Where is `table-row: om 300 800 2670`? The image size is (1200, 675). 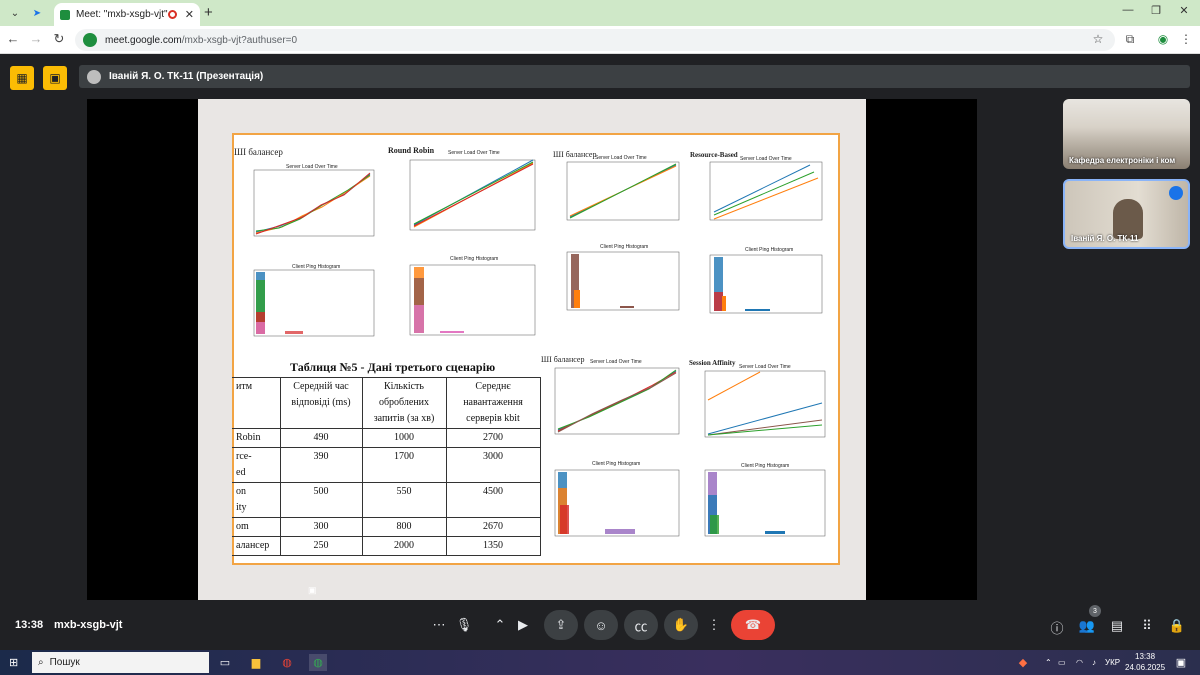
table-row: om 300 800 2670 is located at coordinates (386, 527).